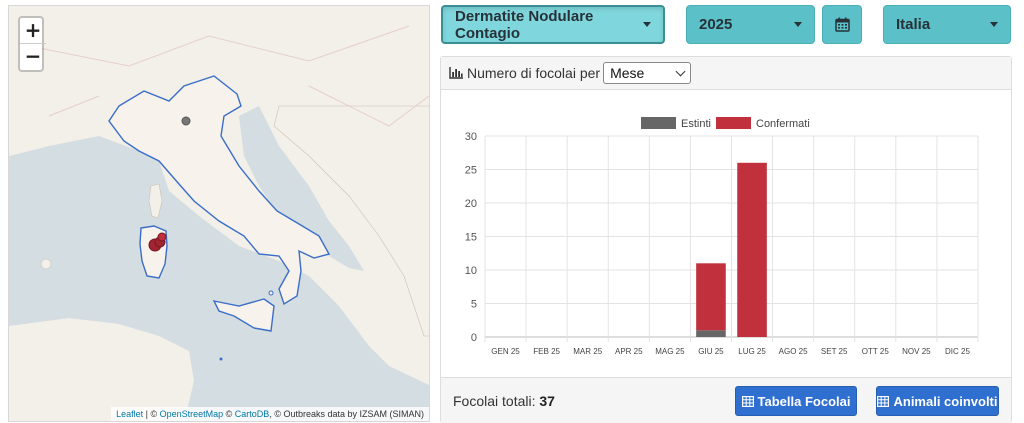  What do you see at coordinates (33, 31) in the screenshot?
I see `zoom-in-button: +` at bounding box center [33, 31].